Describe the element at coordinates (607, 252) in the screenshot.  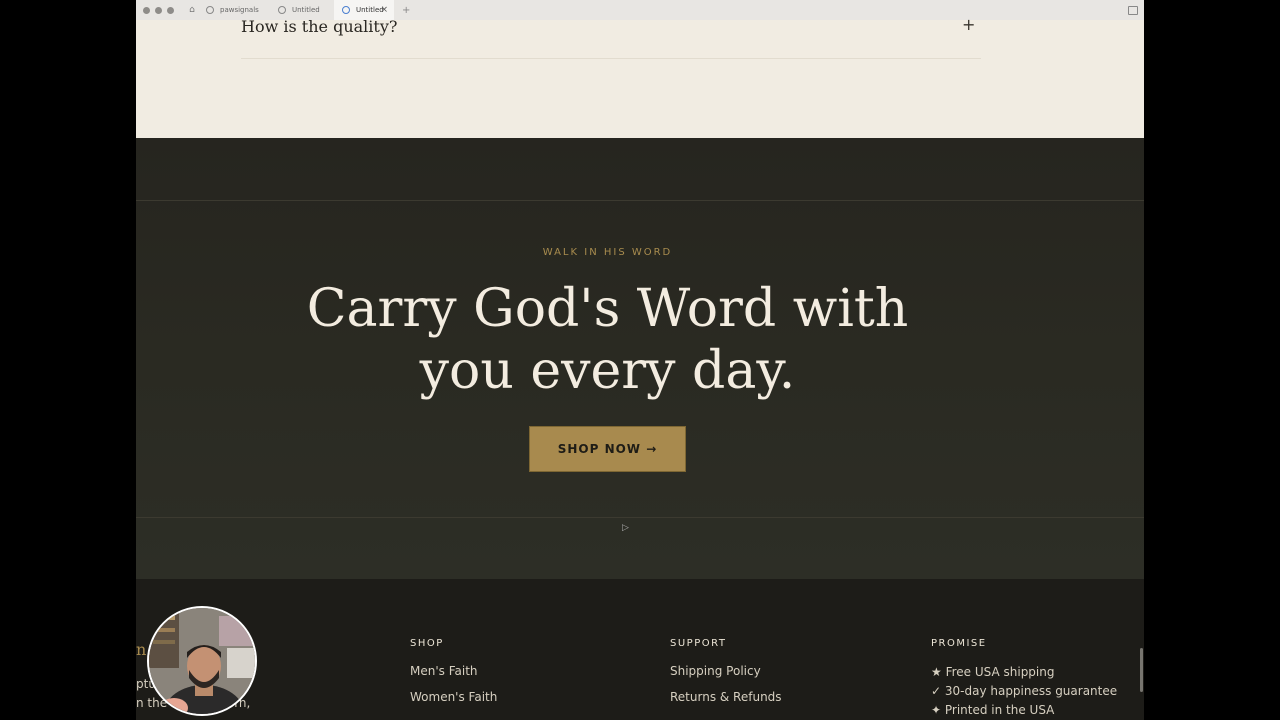
I see `hero-eyebrow: WALK IN HIS WORD` at that location.